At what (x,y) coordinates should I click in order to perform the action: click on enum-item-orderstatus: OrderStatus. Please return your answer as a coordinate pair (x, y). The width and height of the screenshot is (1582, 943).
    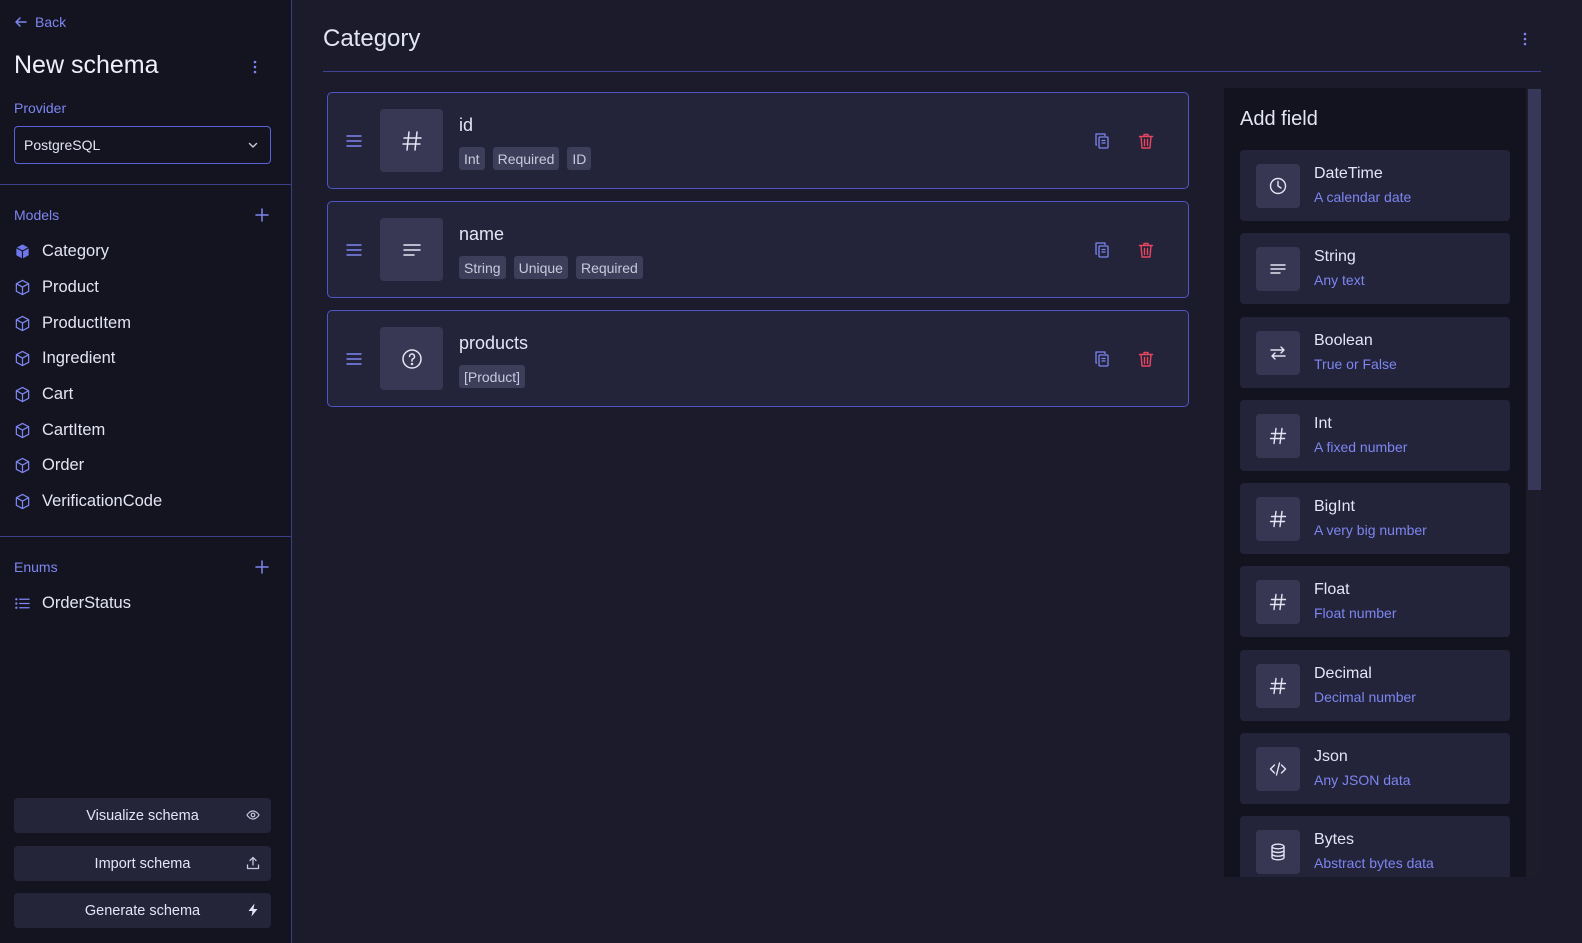
    Looking at the image, I should click on (149, 604).